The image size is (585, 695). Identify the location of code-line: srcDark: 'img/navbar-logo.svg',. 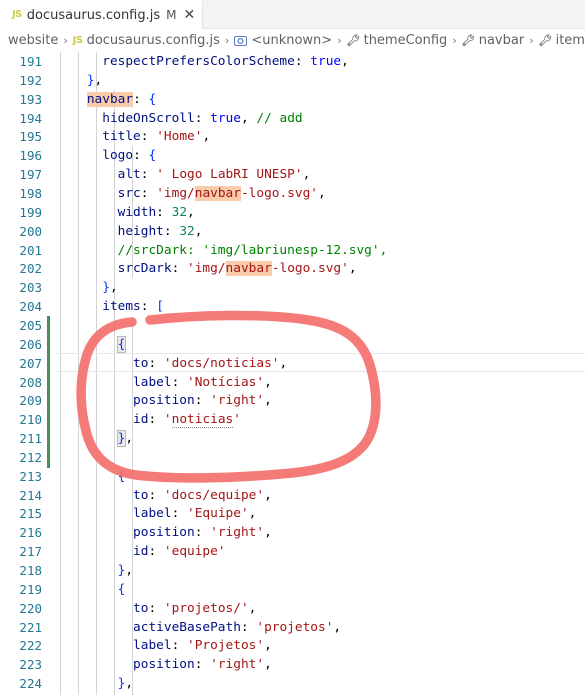
(206, 269).